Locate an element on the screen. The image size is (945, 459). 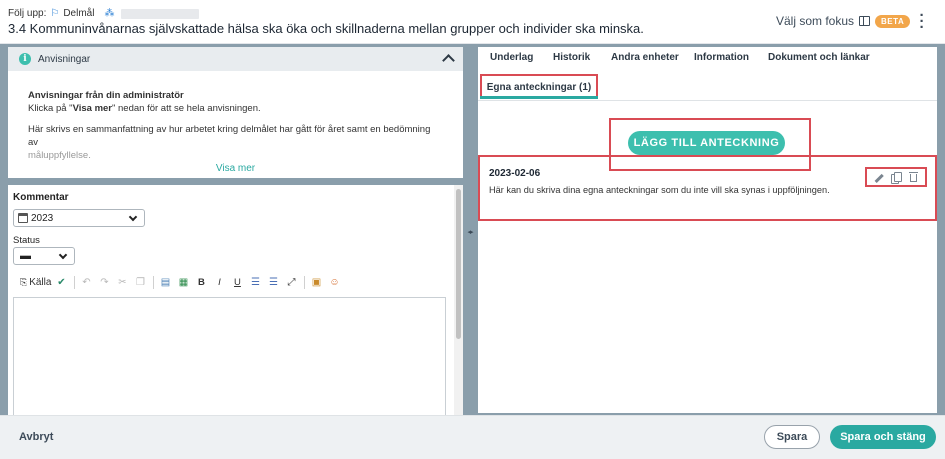
tab-dokument-och-lankar: Dokument och länkar is located at coordinates (819, 57).